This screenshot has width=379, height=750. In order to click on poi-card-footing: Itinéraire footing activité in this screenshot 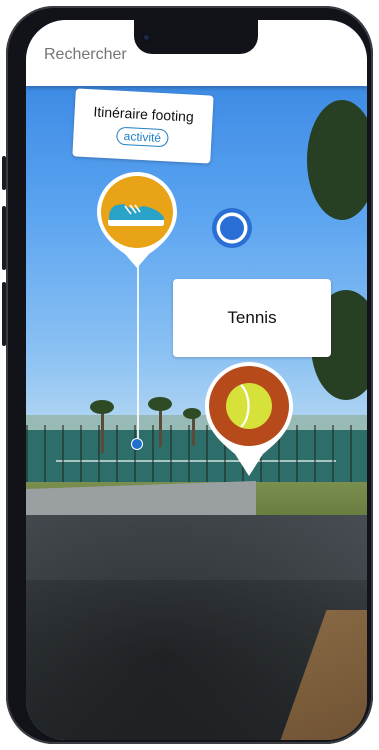, I will do `click(143, 126)`.